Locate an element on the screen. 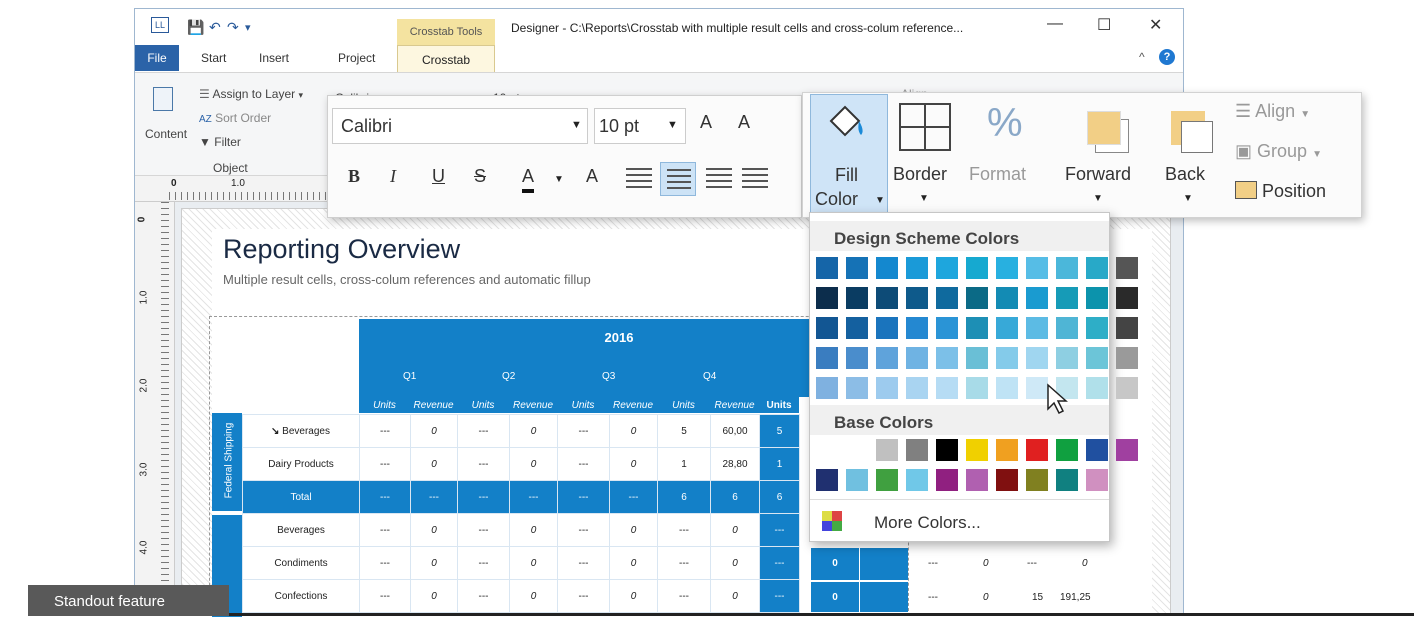  undo-icon: ↶ is located at coordinates (215, 27).